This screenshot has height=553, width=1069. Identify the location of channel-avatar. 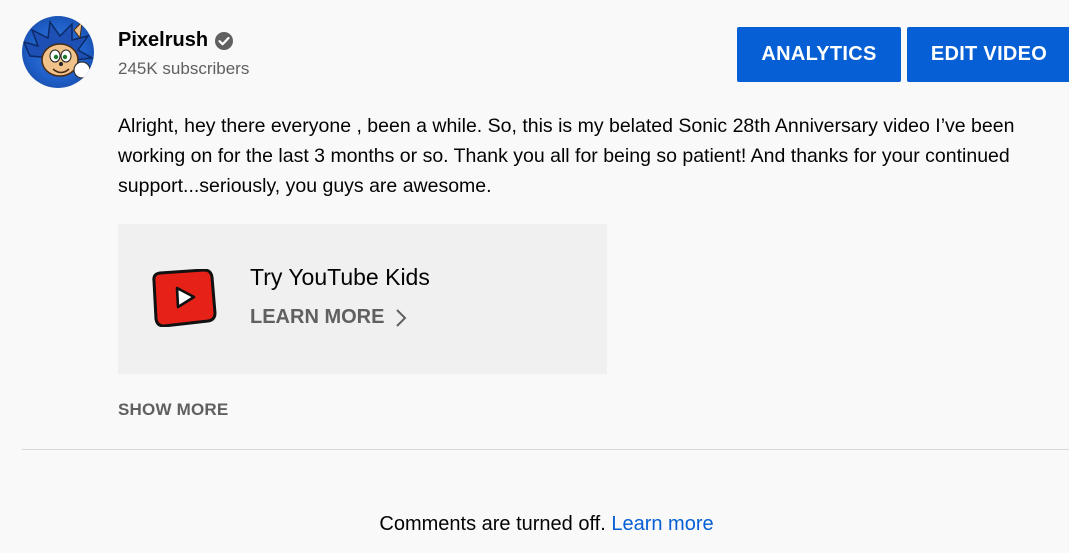
(58, 52).